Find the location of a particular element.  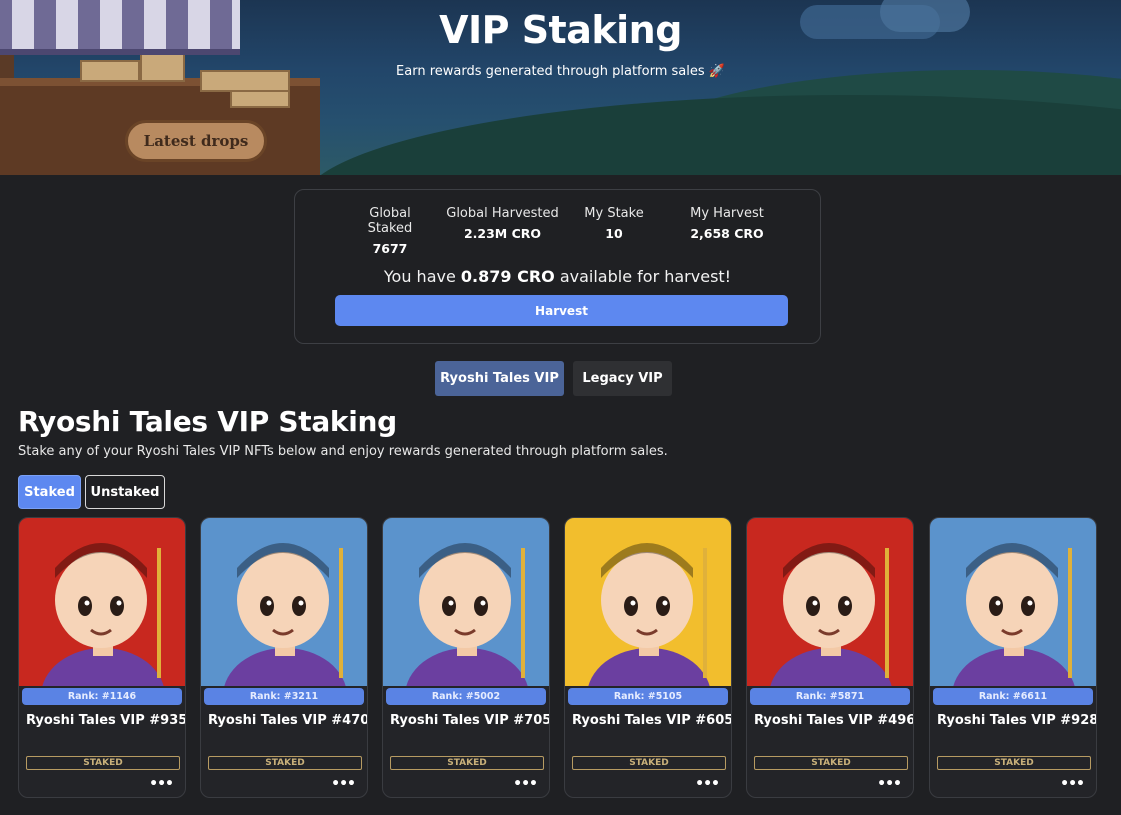

hill-decoration is located at coordinates (710, 135).